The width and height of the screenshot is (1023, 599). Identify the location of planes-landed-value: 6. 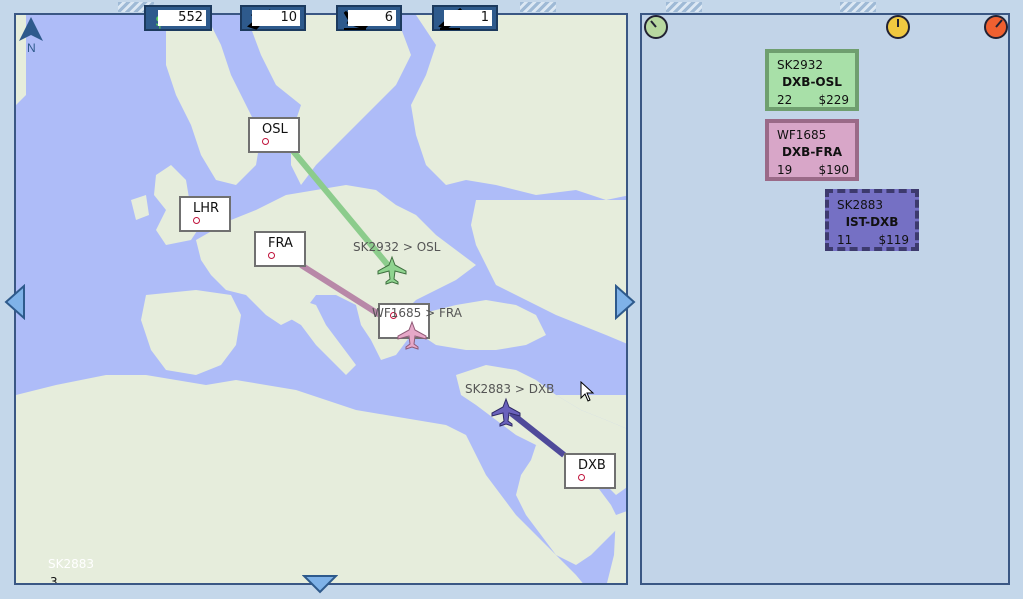
(372, 18).